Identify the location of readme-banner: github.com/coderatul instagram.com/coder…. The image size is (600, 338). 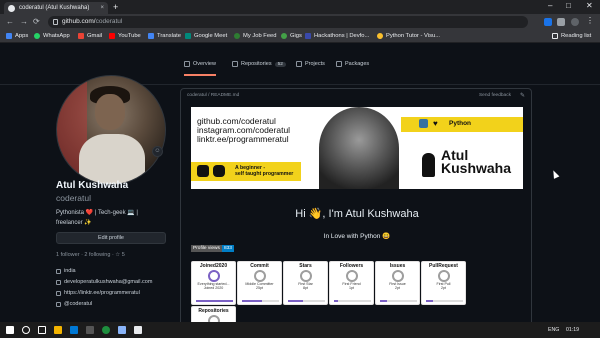
(357, 148).